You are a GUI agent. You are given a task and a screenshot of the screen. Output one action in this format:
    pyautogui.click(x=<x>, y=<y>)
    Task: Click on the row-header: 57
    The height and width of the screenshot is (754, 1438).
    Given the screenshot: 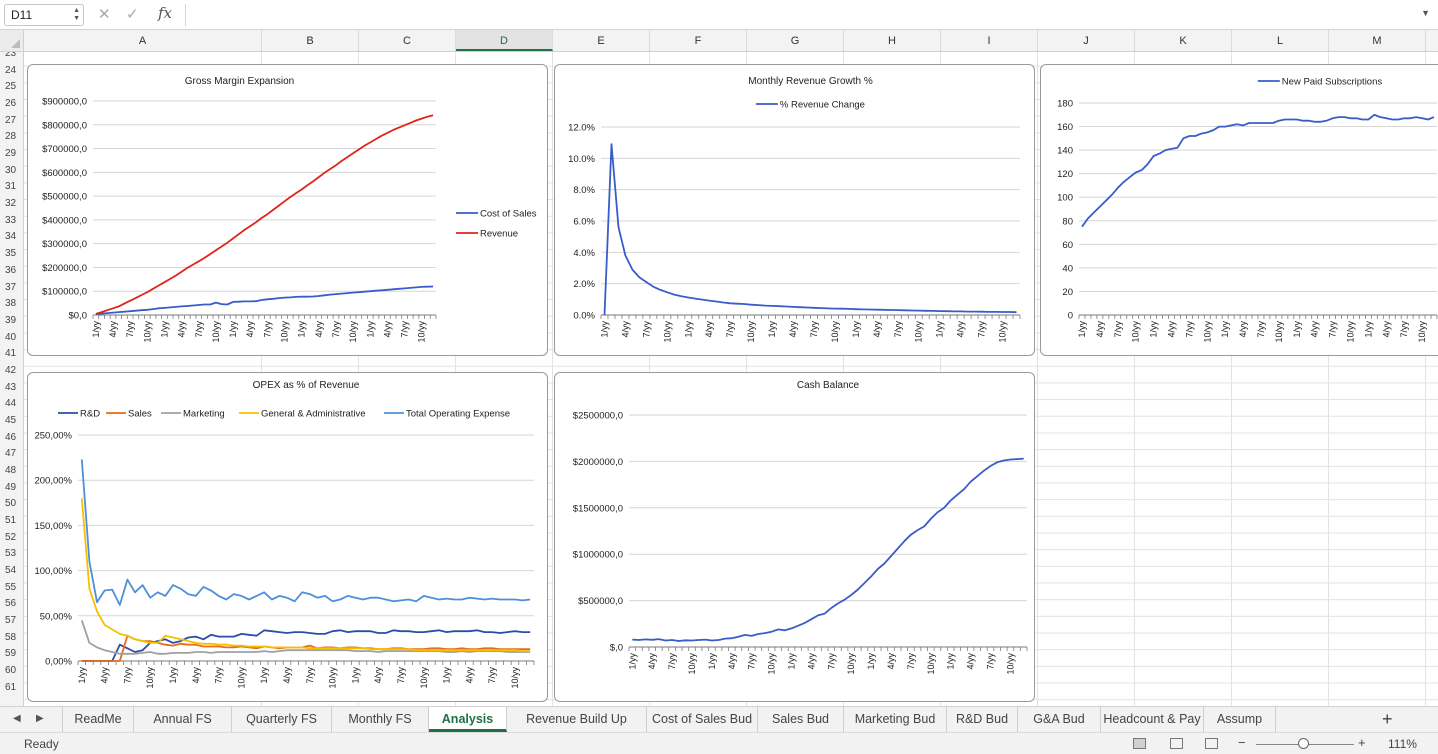 What is the action you would take?
    pyautogui.click(x=11, y=621)
    